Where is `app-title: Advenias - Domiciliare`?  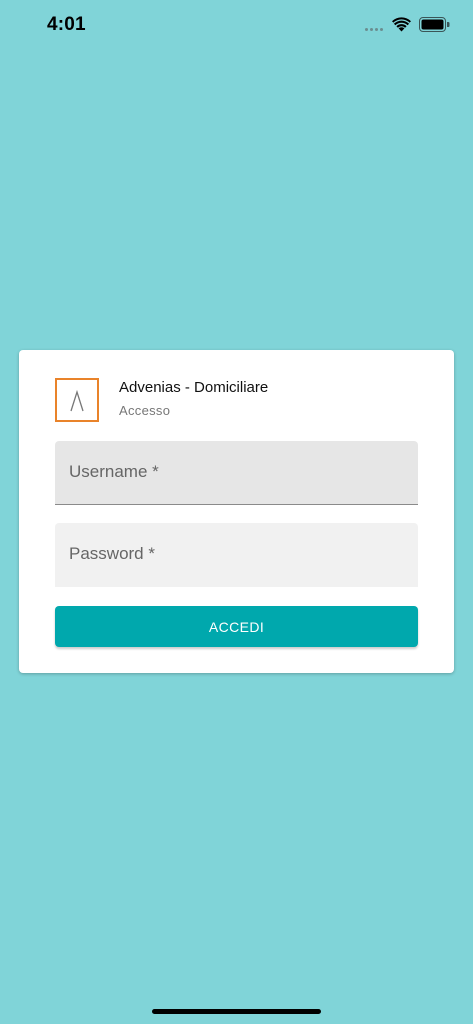 app-title: Advenias - Domiciliare is located at coordinates (194, 387).